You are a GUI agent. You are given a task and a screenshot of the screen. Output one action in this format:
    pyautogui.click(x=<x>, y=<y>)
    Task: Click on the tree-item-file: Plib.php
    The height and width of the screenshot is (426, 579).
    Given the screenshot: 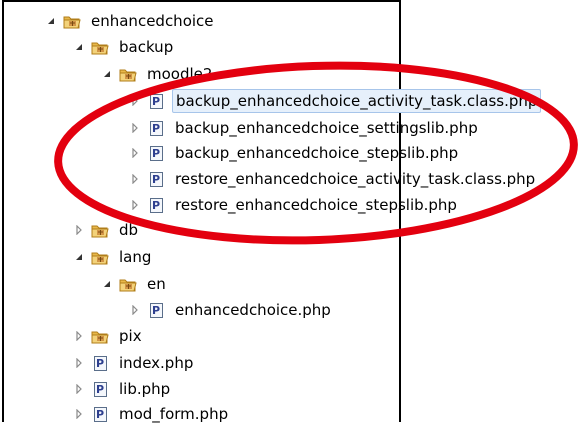 What is the action you would take?
    pyautogui.click(x=122, y=389)
    